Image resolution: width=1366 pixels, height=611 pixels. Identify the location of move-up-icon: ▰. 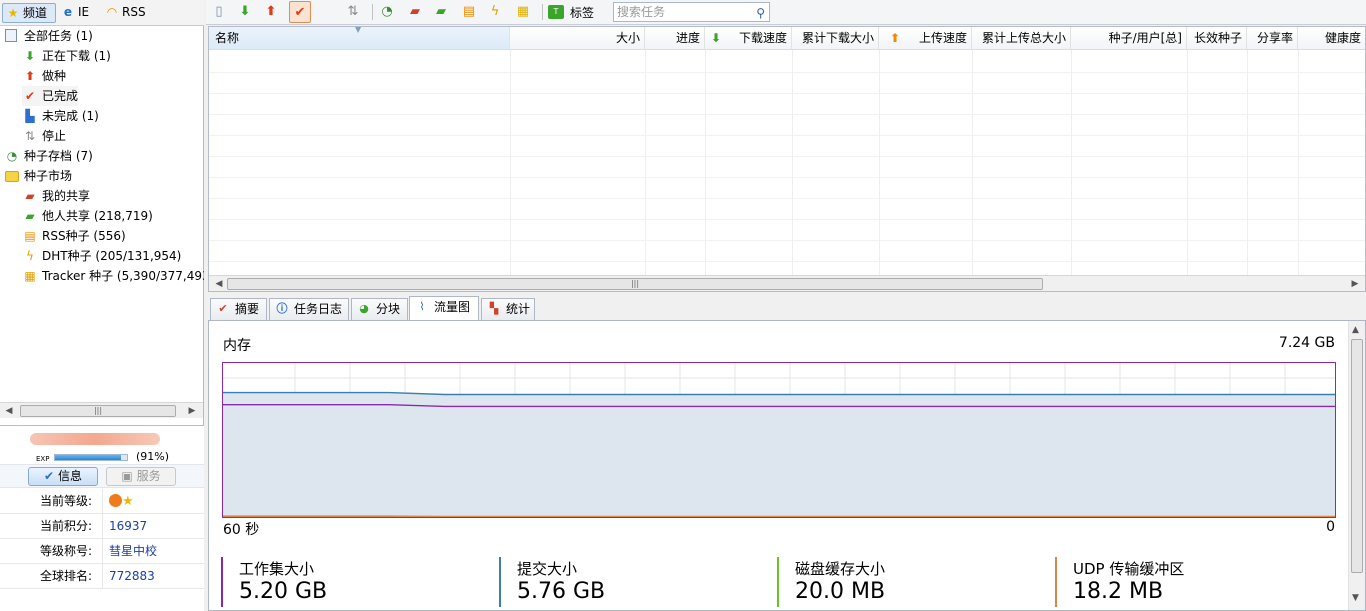
(415, 12).